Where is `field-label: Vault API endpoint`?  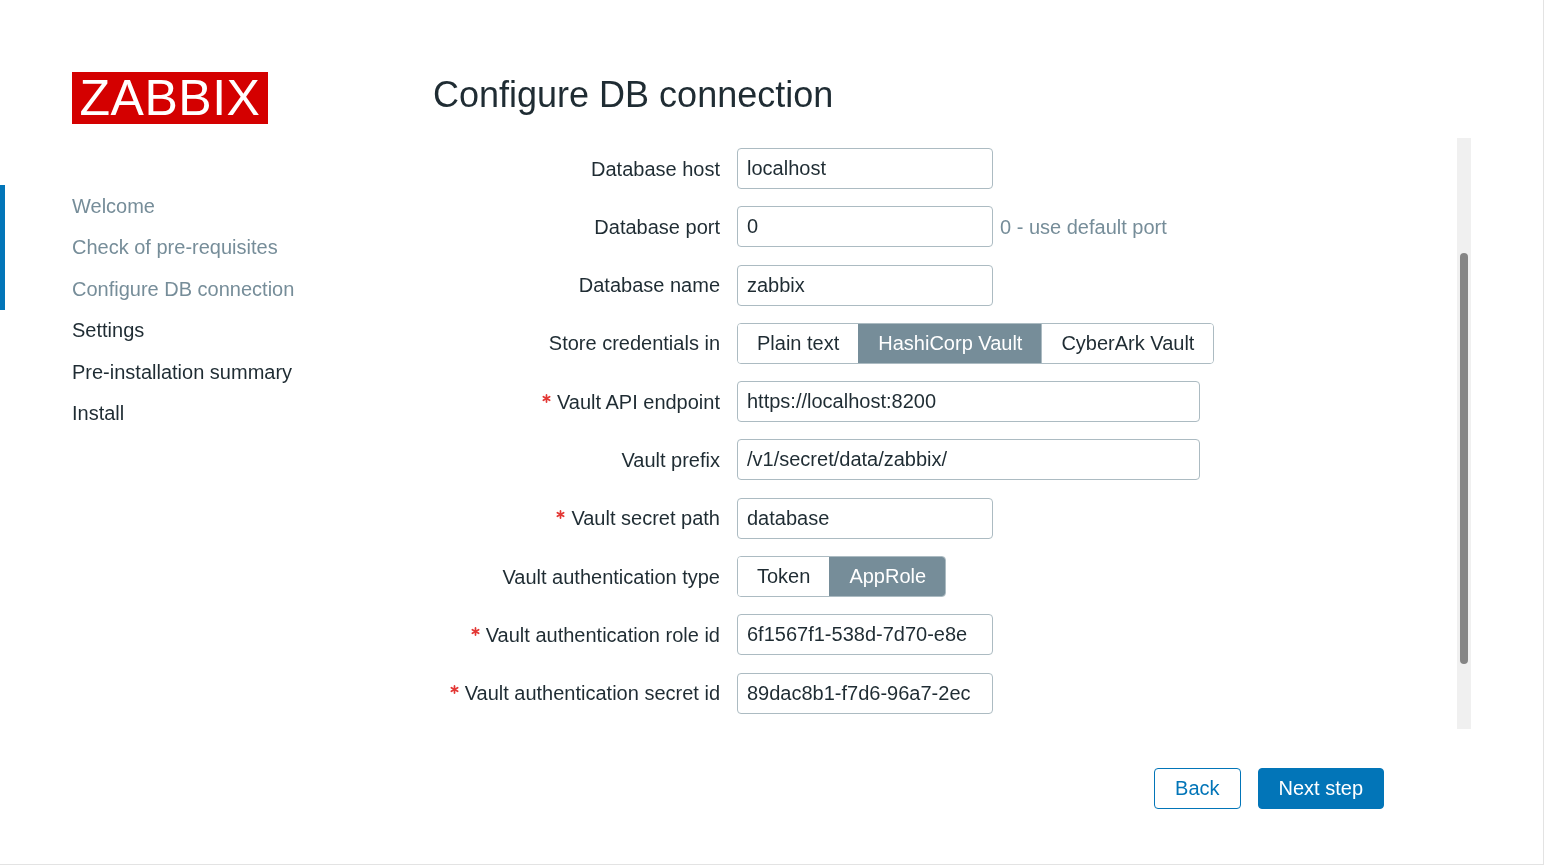
field-label: Vault API endpoint is located at coordinates (638, 401).